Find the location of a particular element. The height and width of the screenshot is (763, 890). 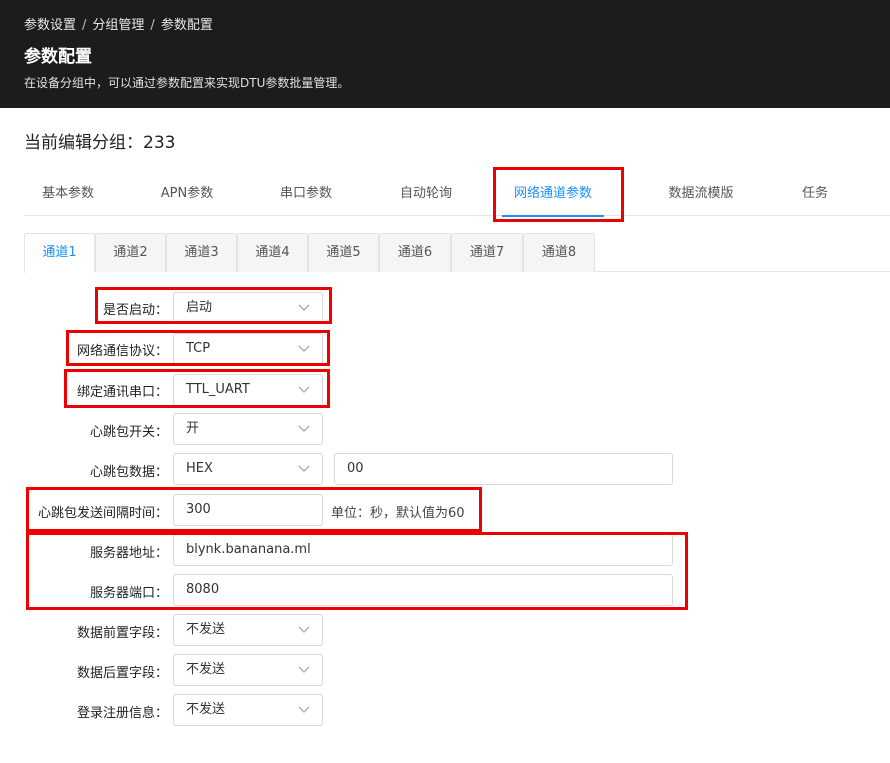

highlight-protocol-row is located at coordinates (198, 348).